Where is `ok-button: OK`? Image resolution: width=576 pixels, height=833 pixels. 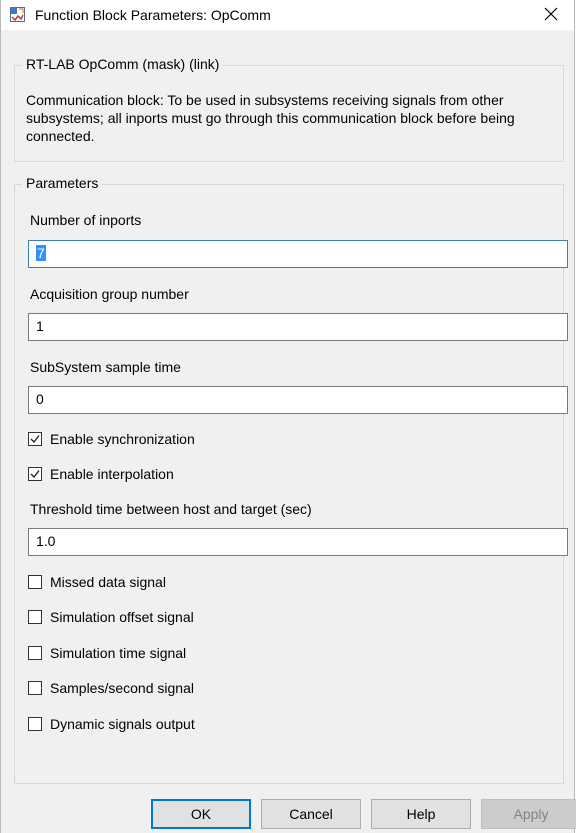
ok-button: OK is located at coordinates (201, 814).